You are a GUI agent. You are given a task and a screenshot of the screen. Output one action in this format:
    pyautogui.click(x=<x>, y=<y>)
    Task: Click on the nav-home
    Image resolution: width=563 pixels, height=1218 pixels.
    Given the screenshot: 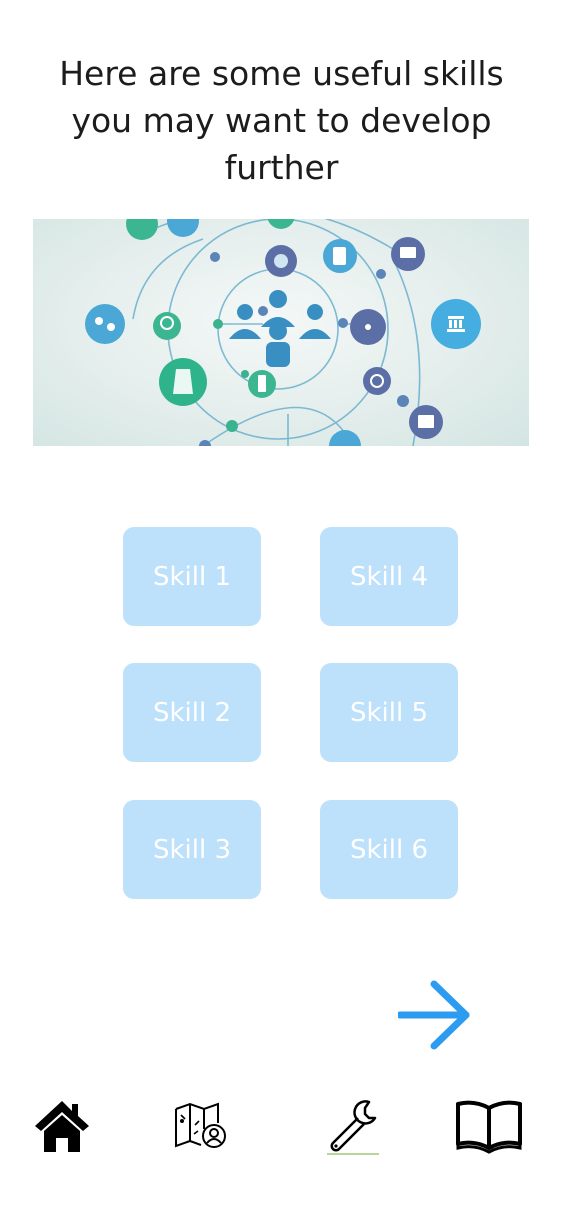 What is the action you would take?
    pyautogui.click(x=62, y=1126)
    